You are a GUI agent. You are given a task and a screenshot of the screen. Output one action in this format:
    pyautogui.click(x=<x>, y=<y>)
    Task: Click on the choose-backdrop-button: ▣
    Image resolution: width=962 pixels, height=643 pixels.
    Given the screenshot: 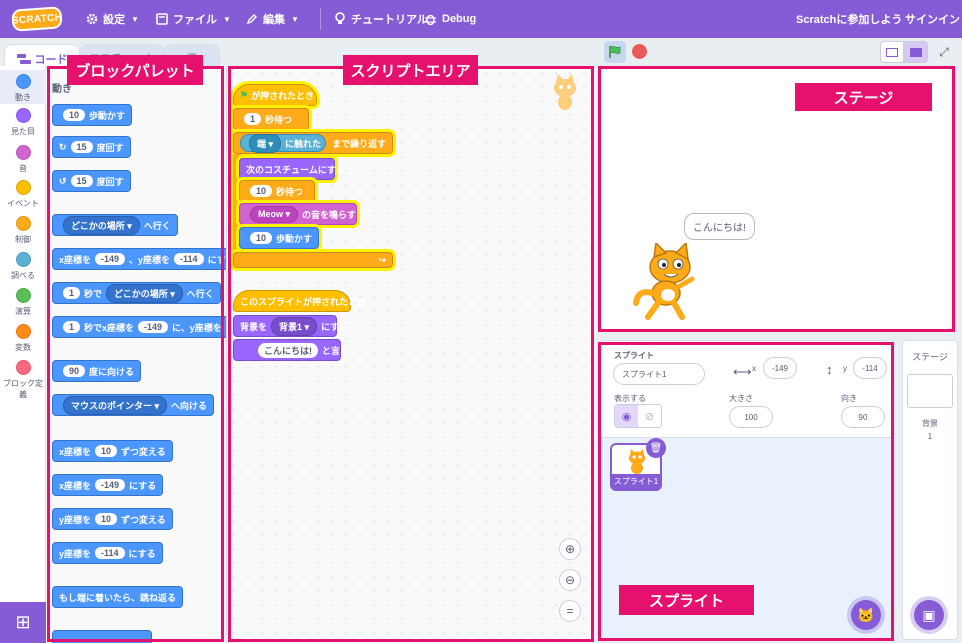 What is the action you would take?
    pyautogui.click(x=929, y=615)
    